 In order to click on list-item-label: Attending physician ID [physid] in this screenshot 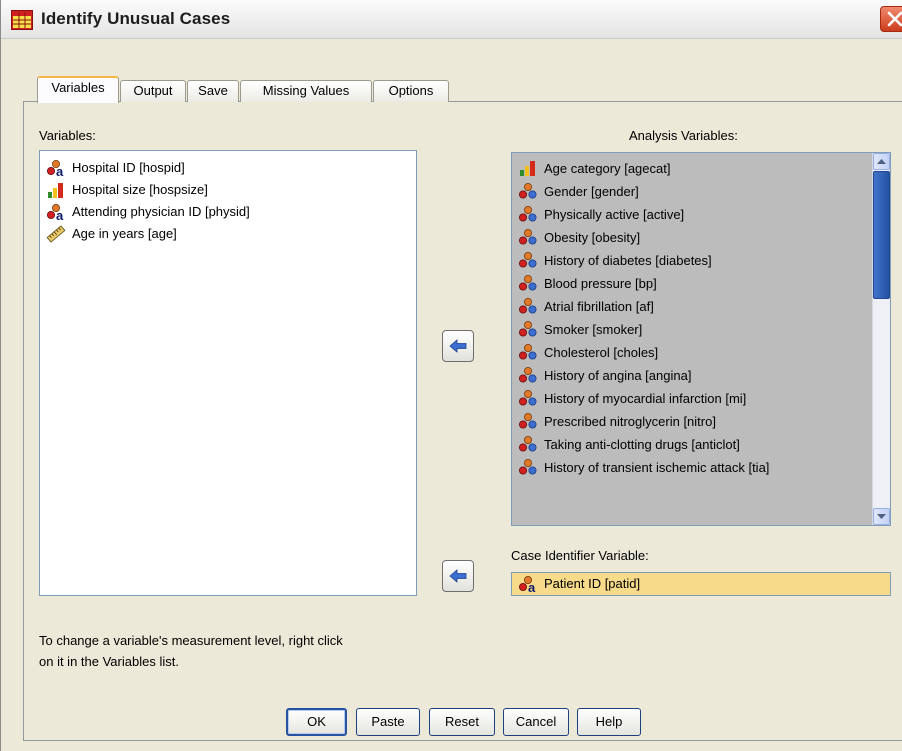, I will do `click(161, 211)`.